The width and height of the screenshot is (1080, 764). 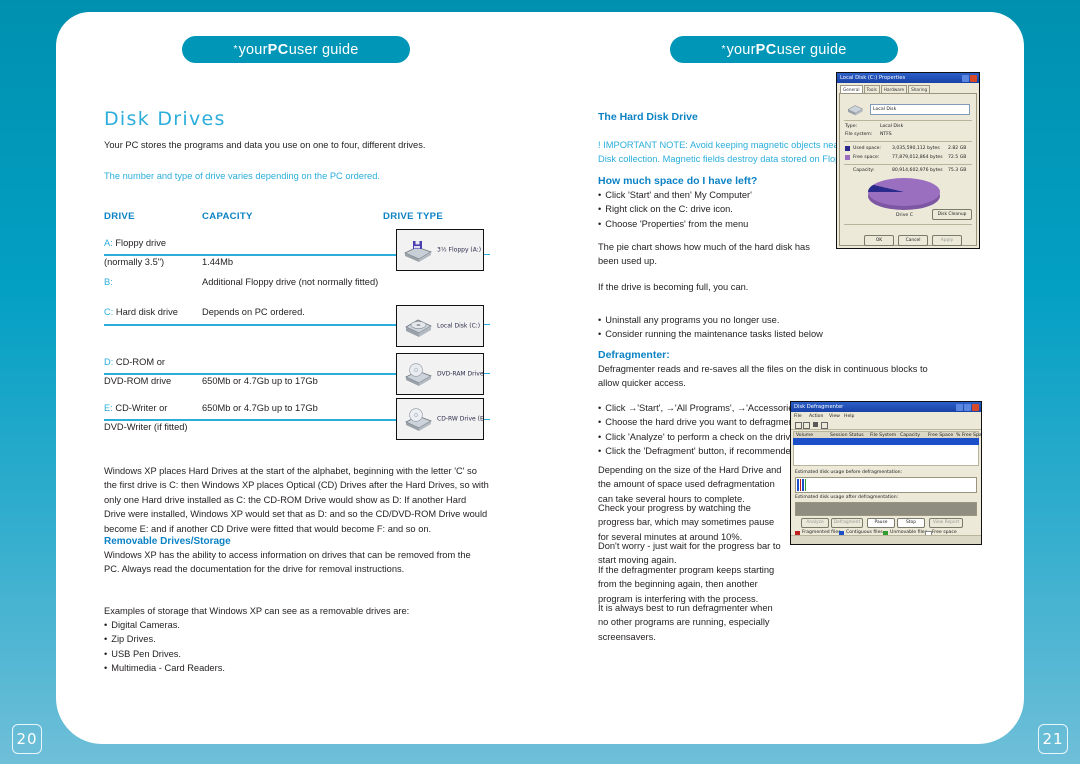 I want to click on defragmenter-heading: Defragmenter:, so click(x=634, y=355).